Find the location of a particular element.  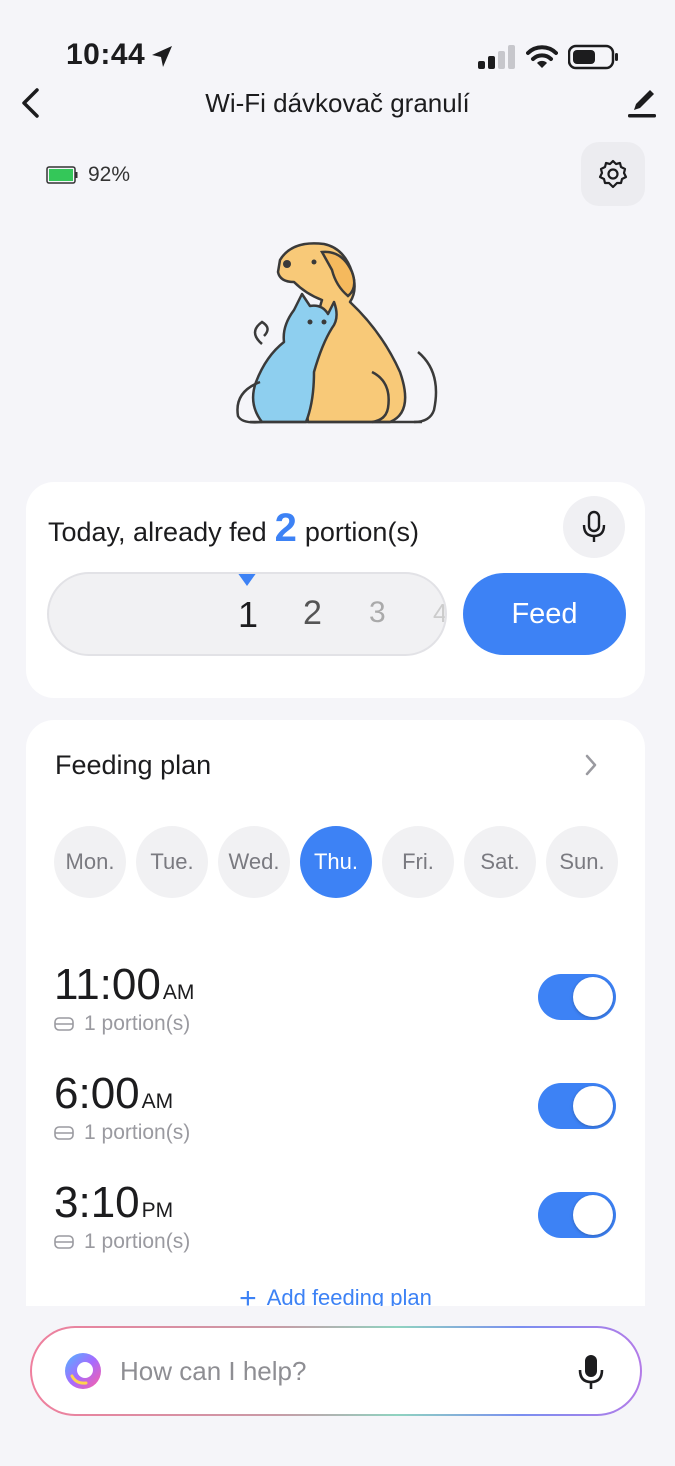

settings-button is located at coordinates (613, 174).